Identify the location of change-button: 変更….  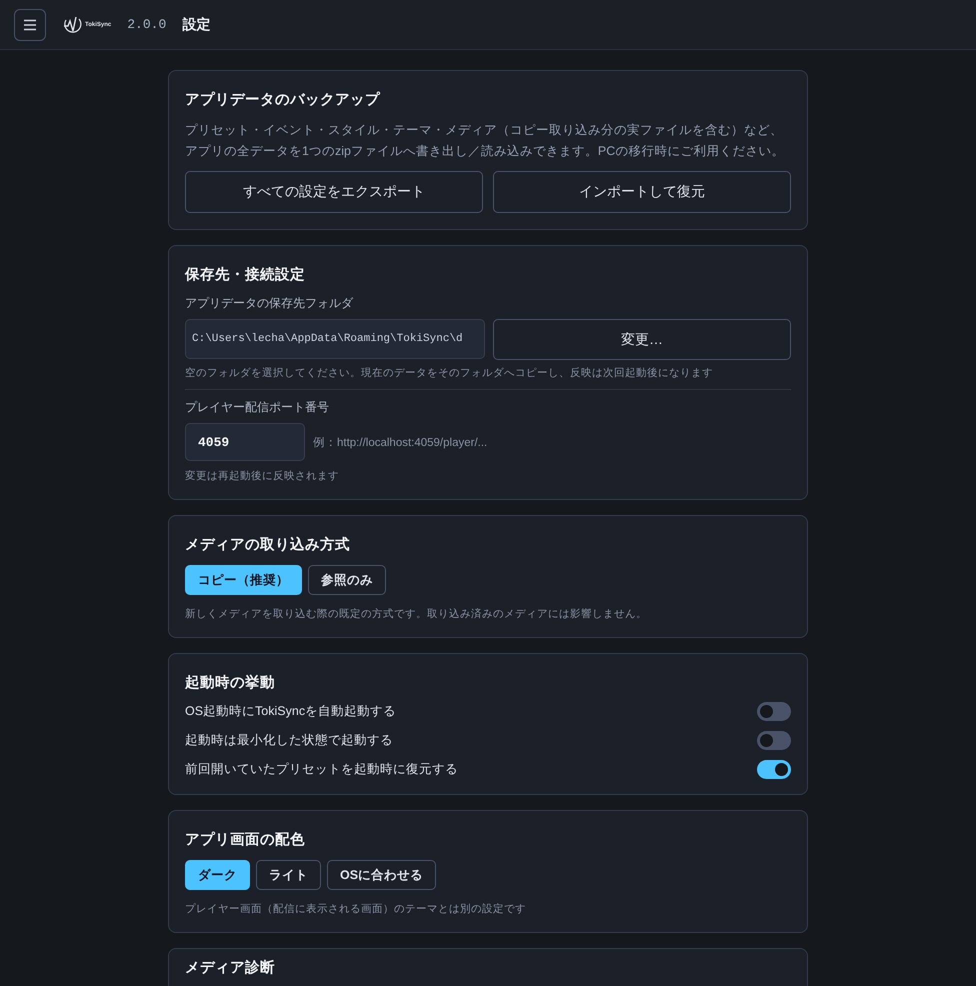
(642, 339).